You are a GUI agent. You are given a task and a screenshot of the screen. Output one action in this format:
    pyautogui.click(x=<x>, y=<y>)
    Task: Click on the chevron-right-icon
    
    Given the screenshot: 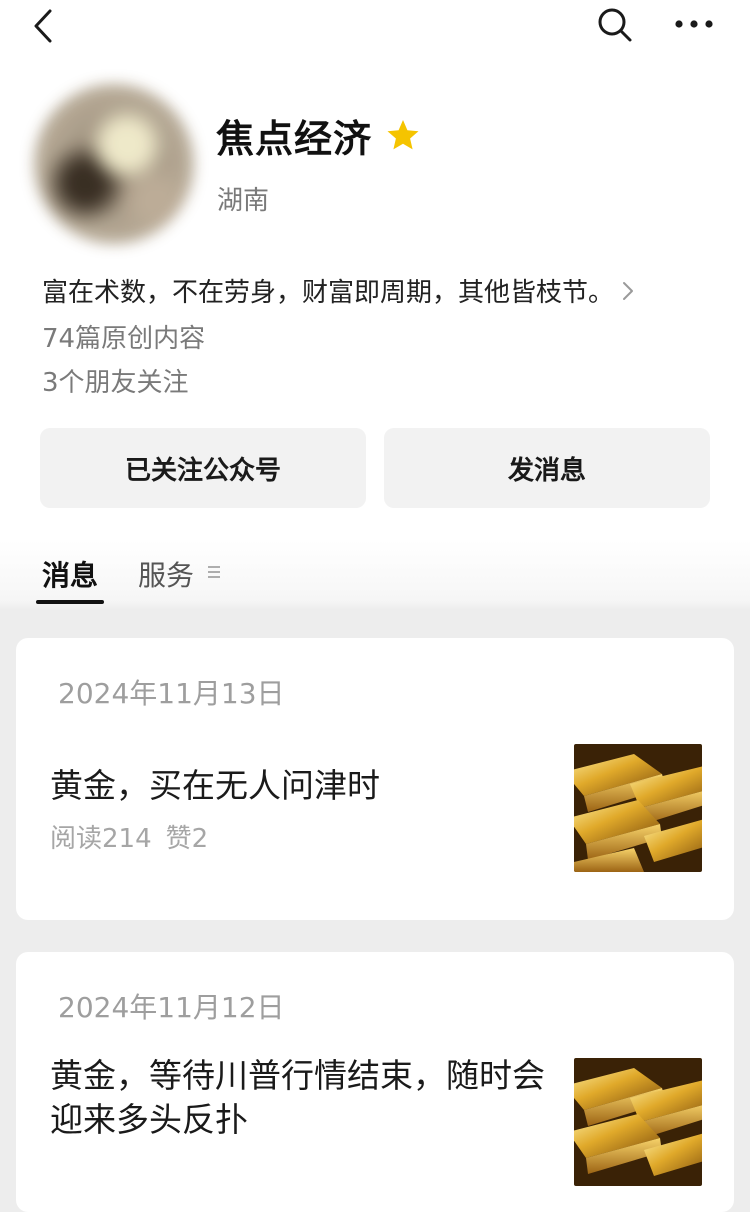 What is the action you would take?
    pyautogui.click(x=628, y=290)
    